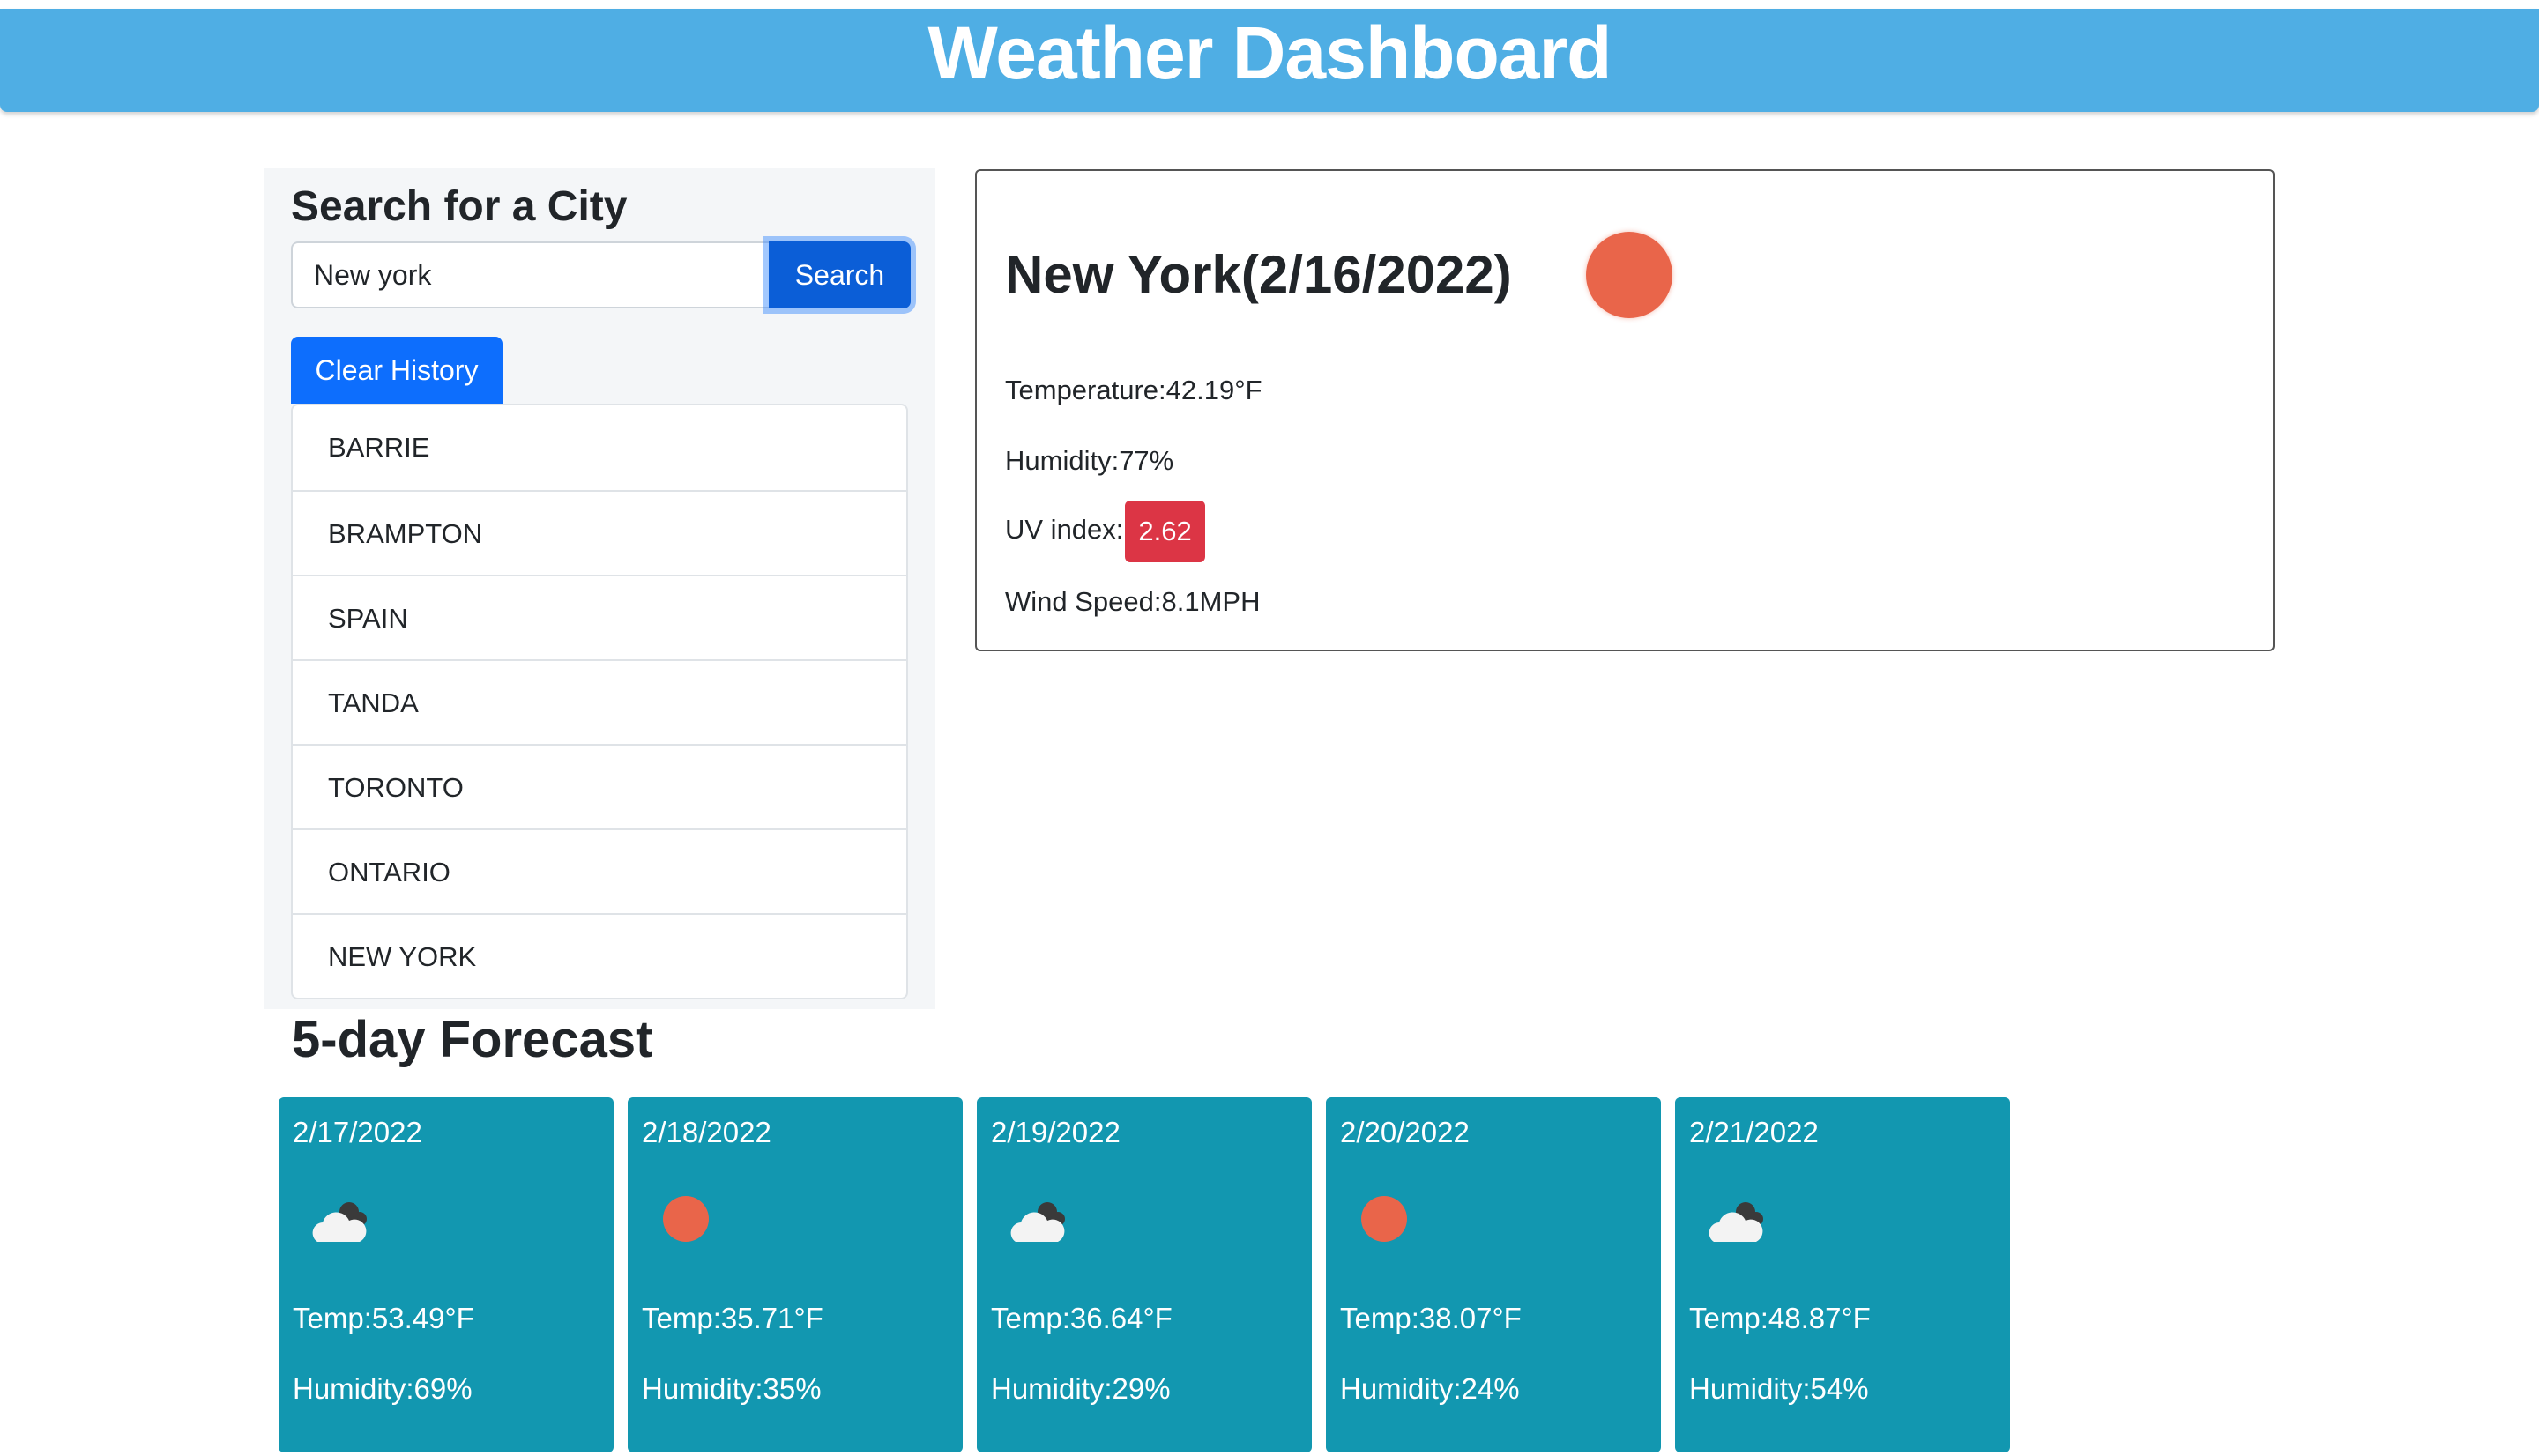  What do you see at coordinates (459, 206) in the screenshot?
I see `search-heading: Search for a City` at bounding box center [459, 206].